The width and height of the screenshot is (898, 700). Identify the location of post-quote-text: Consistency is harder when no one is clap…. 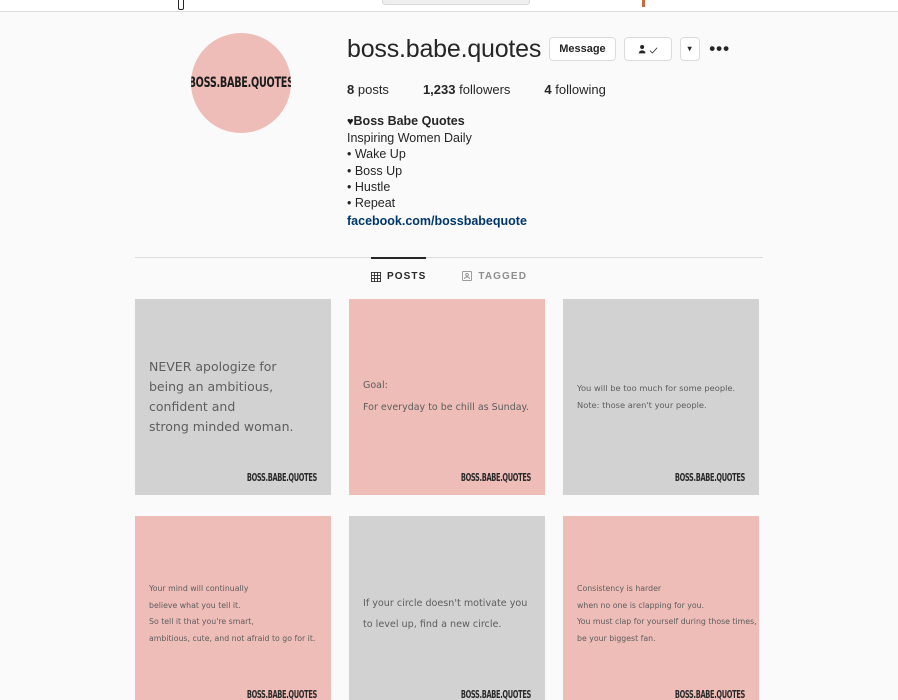
(661, 614).